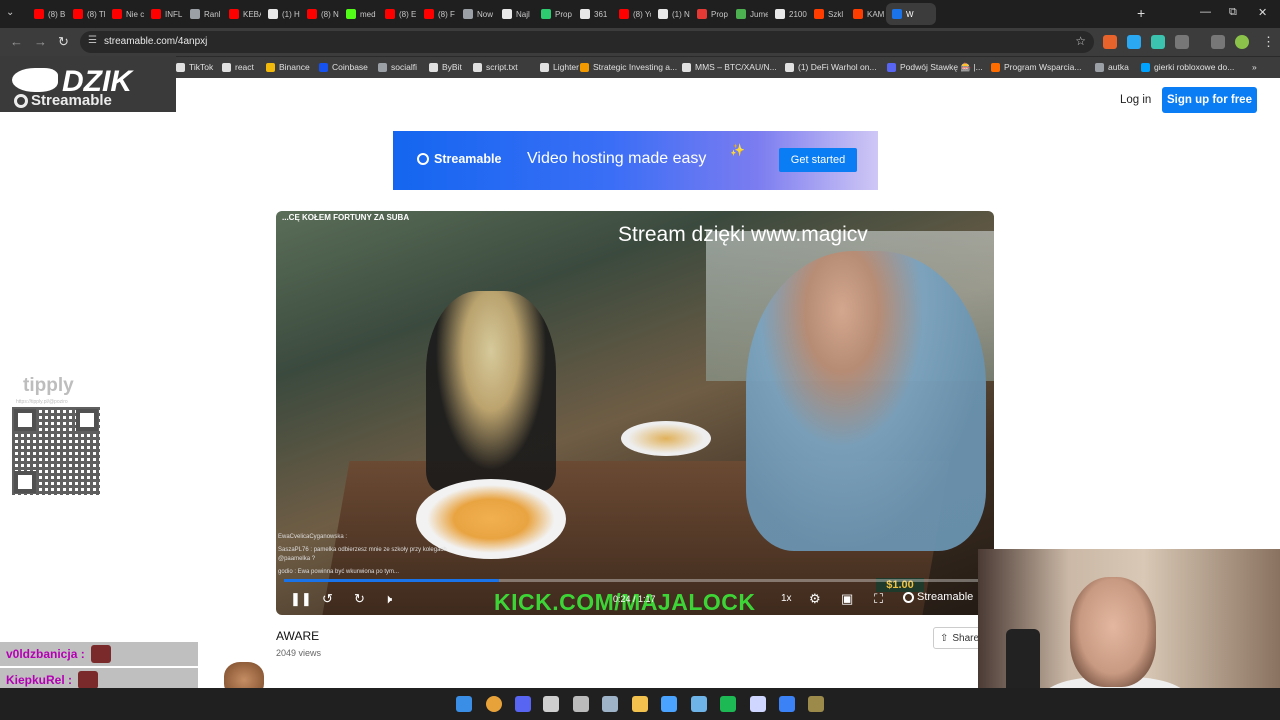 Image resolution: width=1280 pixels, height=720 pixels. I want to click on steam-icon, so click(610, 704).